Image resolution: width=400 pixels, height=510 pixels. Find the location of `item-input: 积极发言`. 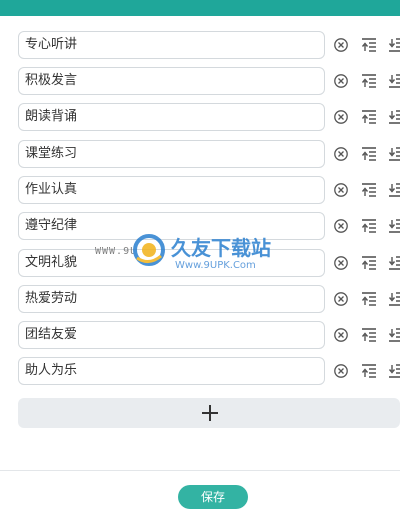

item-input: 积极发言 is located at coordinates (171, 81).